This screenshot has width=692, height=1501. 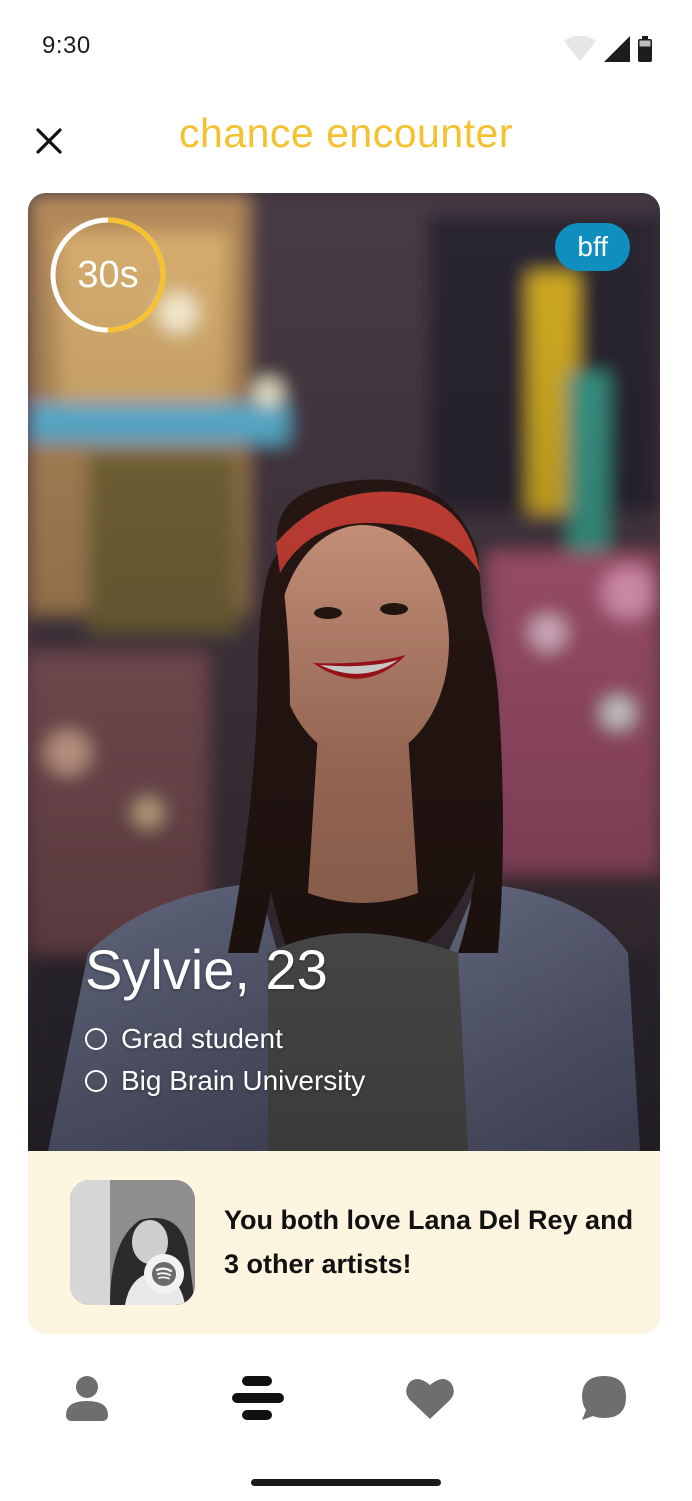 What do you see at coordinates (164, 1274) in the screenshot?
I see `spotify-icon` at bounding box center [164, 1274].